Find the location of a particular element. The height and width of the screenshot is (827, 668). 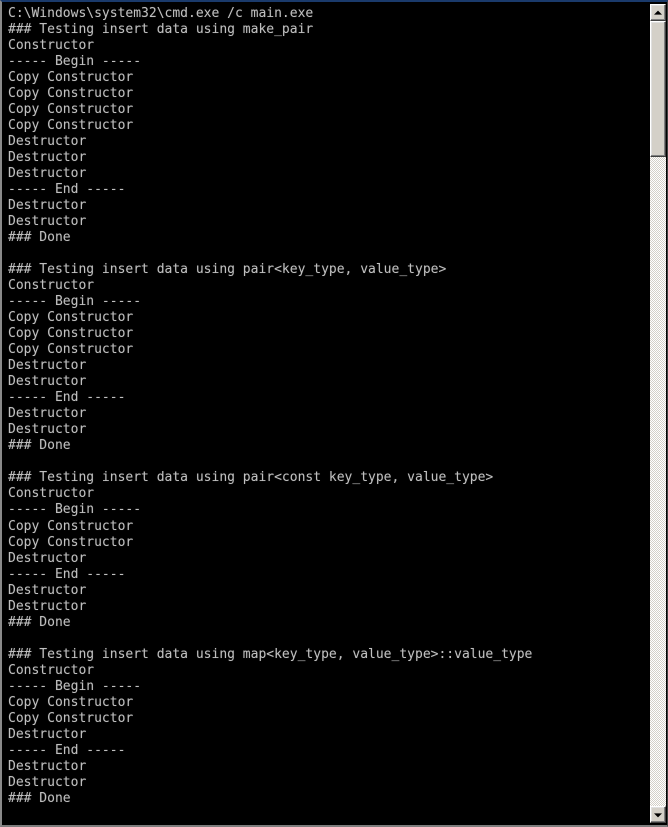

triangle-up-icon is located at coordinates (658, 12).